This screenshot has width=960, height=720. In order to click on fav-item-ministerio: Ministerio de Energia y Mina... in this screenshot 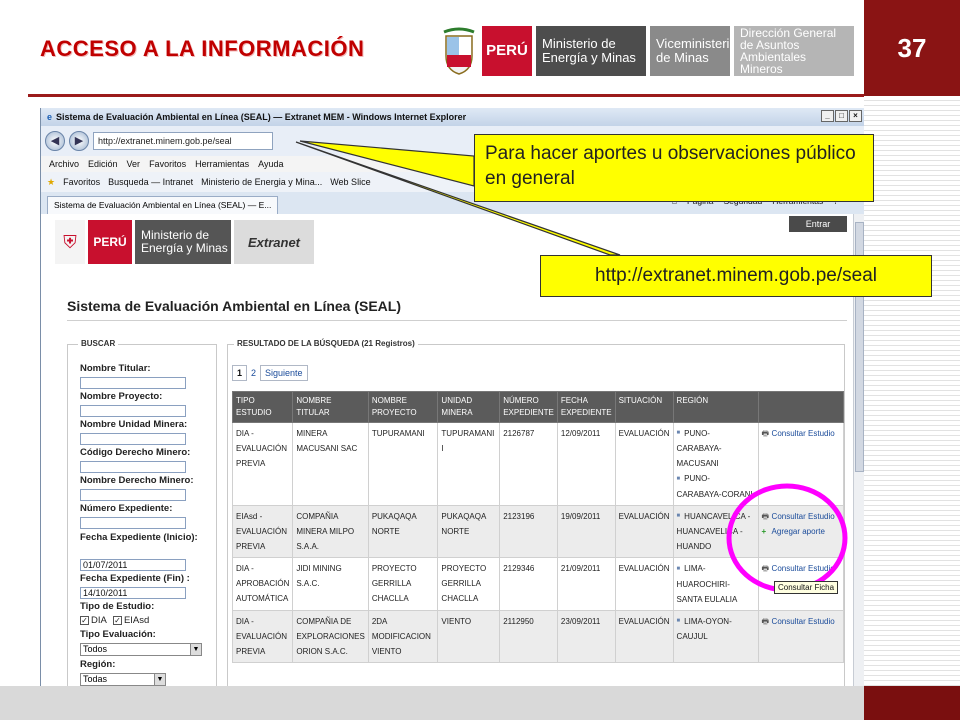, I will do `click(261, 182)`.